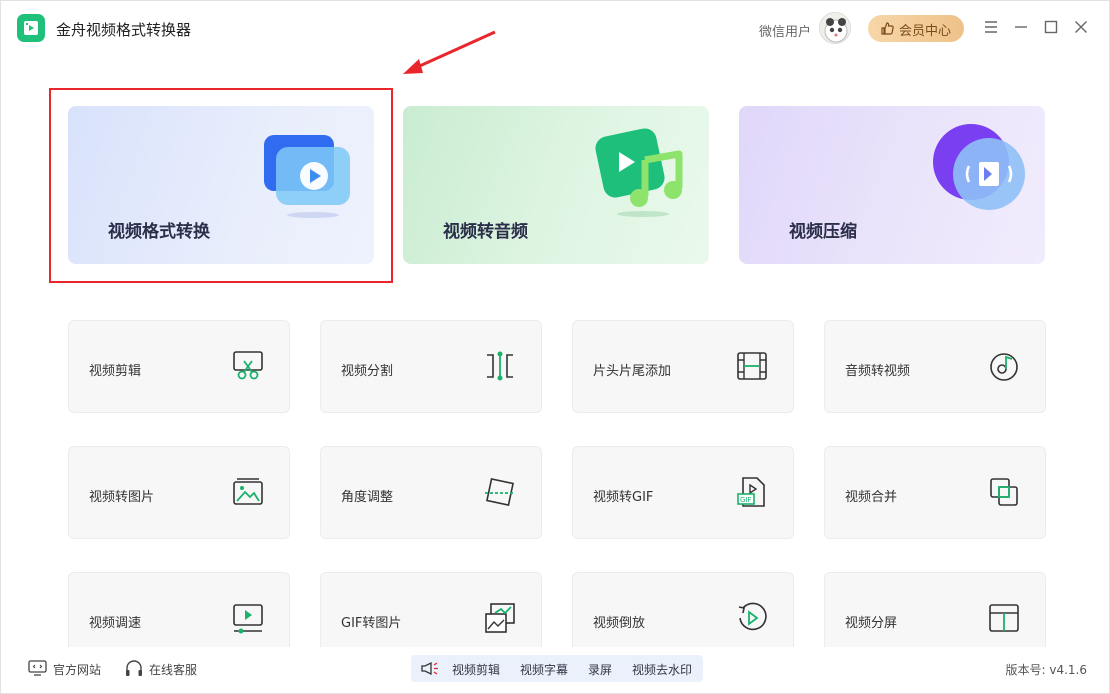  What do you see at coordinates (871, 497) in the screenshot?
I see `tool-label: 视频合并` at bounding box center [871, 497].